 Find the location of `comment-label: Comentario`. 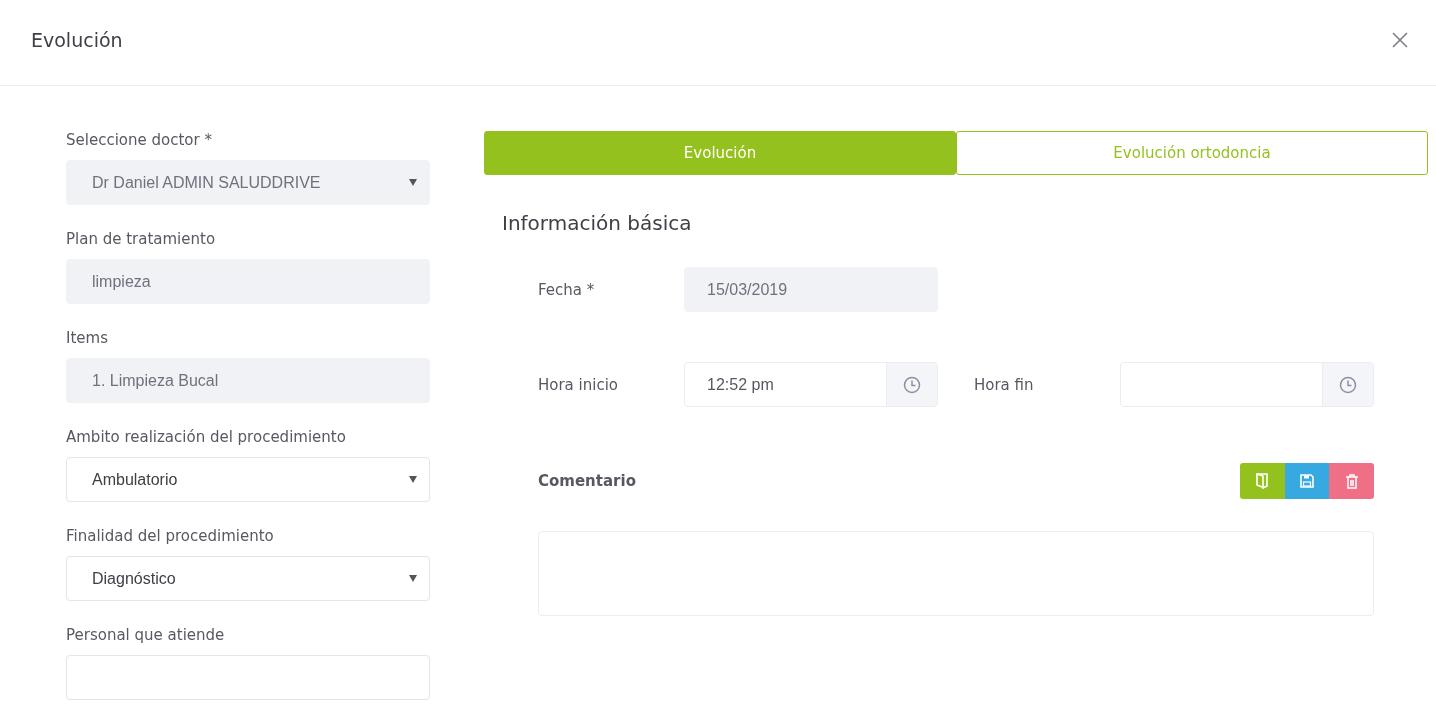

comment-label: Comentario is located at coordinates (587, 481).